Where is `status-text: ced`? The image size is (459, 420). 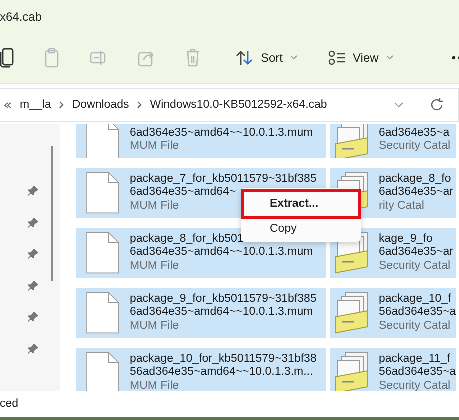 status-text: ced is located at coordinates (9, 404).